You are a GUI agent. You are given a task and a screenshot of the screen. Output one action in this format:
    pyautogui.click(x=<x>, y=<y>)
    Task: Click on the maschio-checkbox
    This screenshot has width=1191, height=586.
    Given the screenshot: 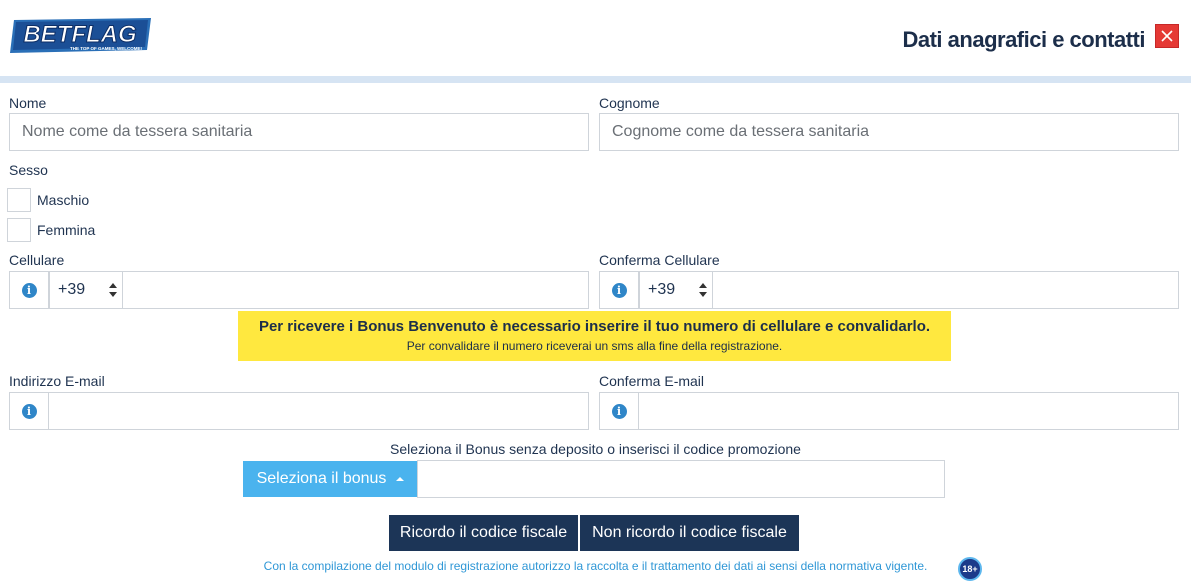 What is the action you would take?
    pyautogui.click(x=19, y=200)
    